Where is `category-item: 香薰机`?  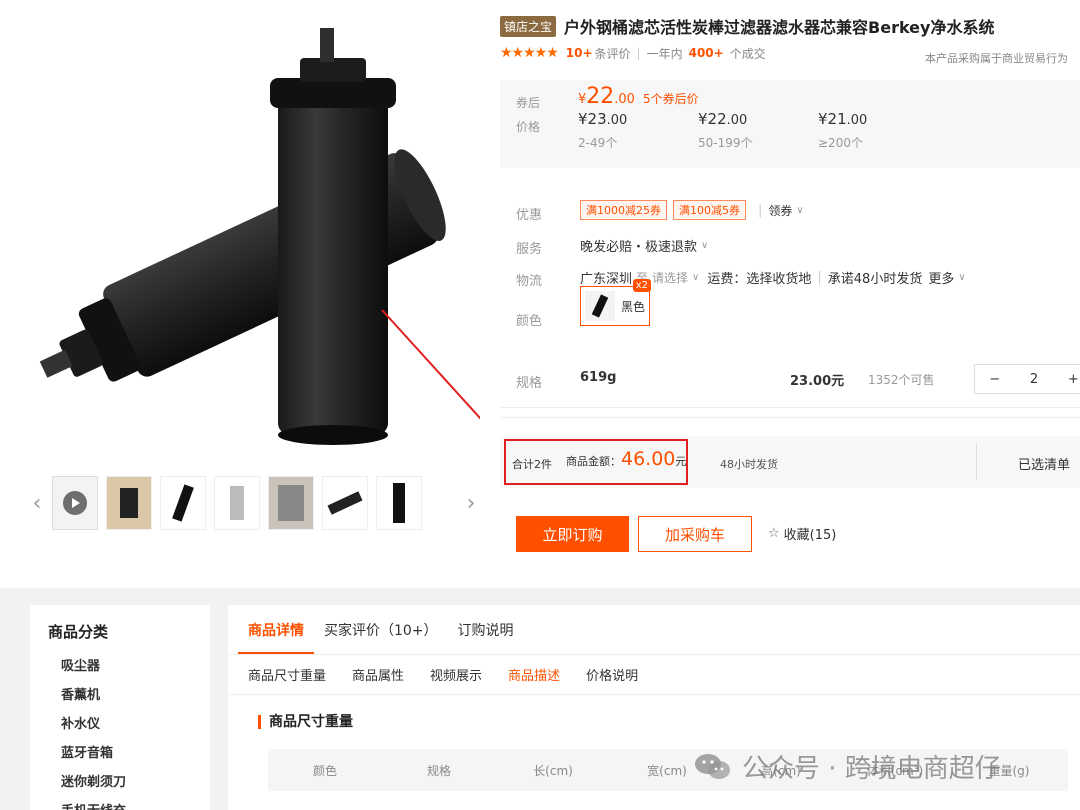 category-item: 香薰机 is located at coordinates (120, 695).